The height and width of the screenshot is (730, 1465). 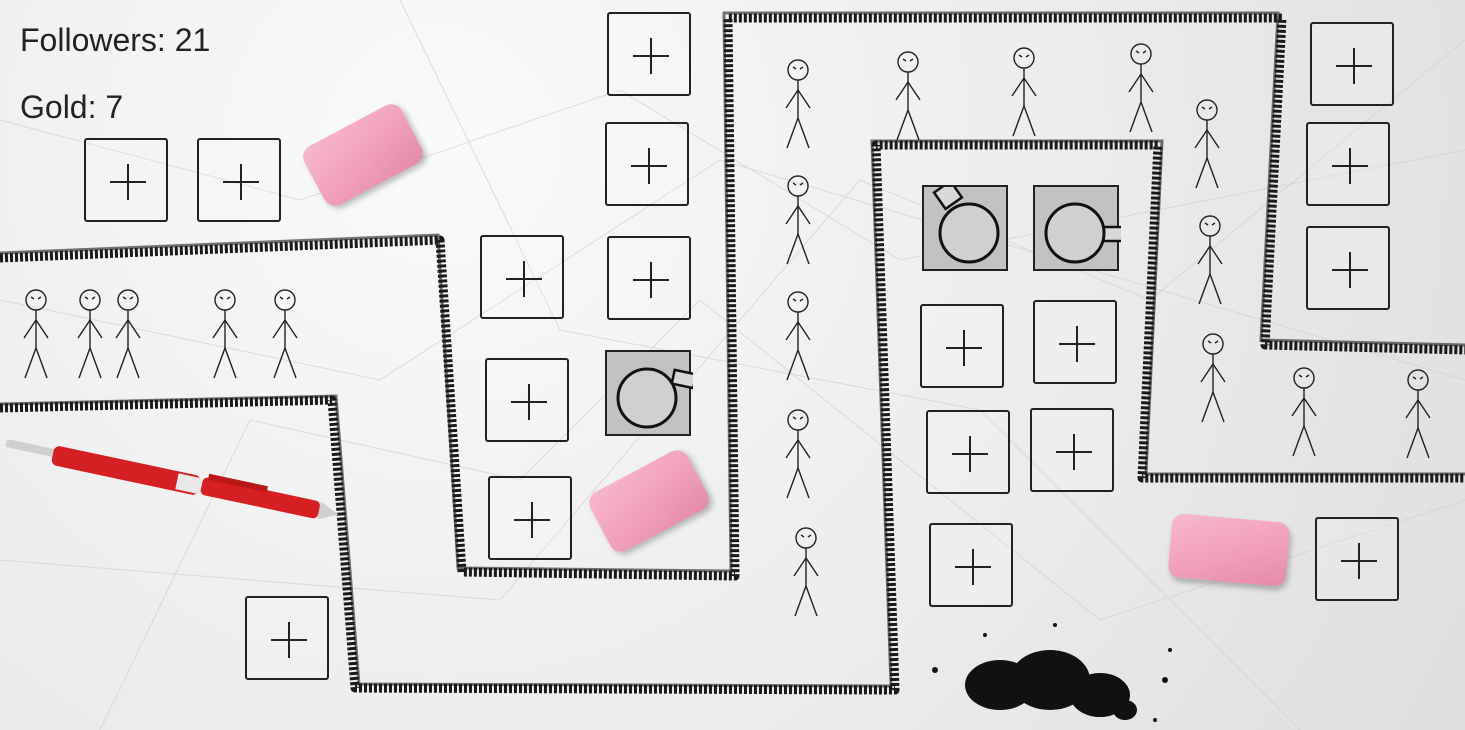 I want to click on ink-splat-icon, so click(x=1052, y=672).